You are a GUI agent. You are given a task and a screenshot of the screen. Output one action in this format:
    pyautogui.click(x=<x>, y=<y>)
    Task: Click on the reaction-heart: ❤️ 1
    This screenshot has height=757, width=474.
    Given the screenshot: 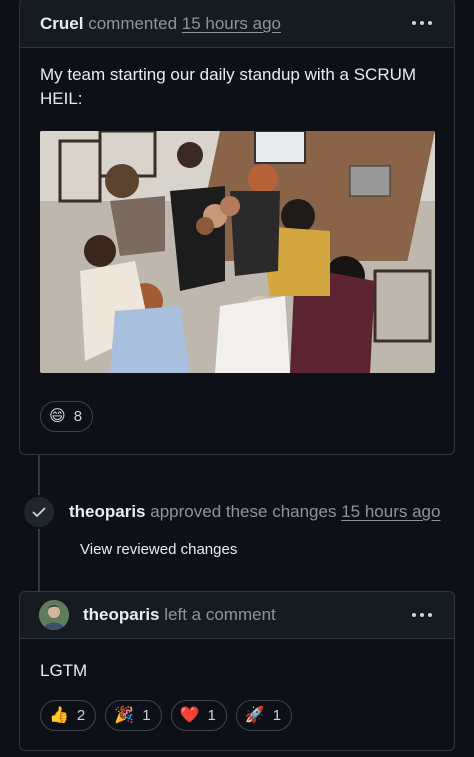 What is the action you would take?
    pyautogui.click(x=198, y=715)
    